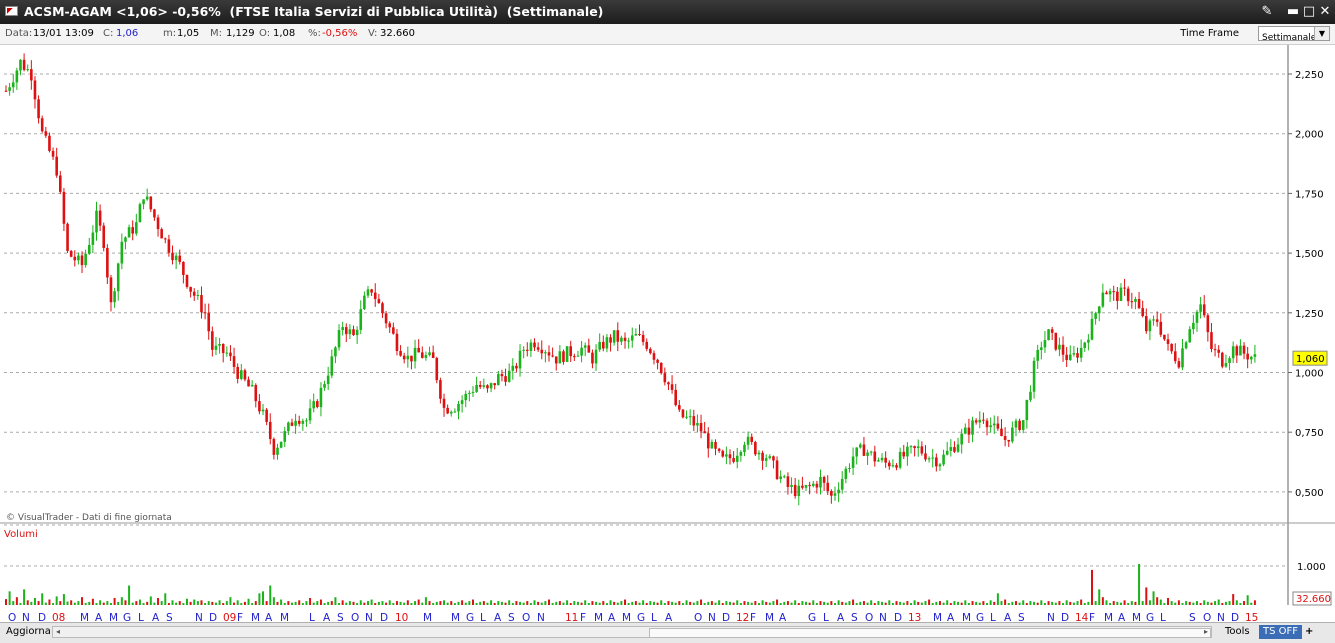 This screenshot has height=643, width=1335. Describe the element at coordinates (632, 632) in the screenshot. I see `time-scrollbar: ◂ ▸` at that location.